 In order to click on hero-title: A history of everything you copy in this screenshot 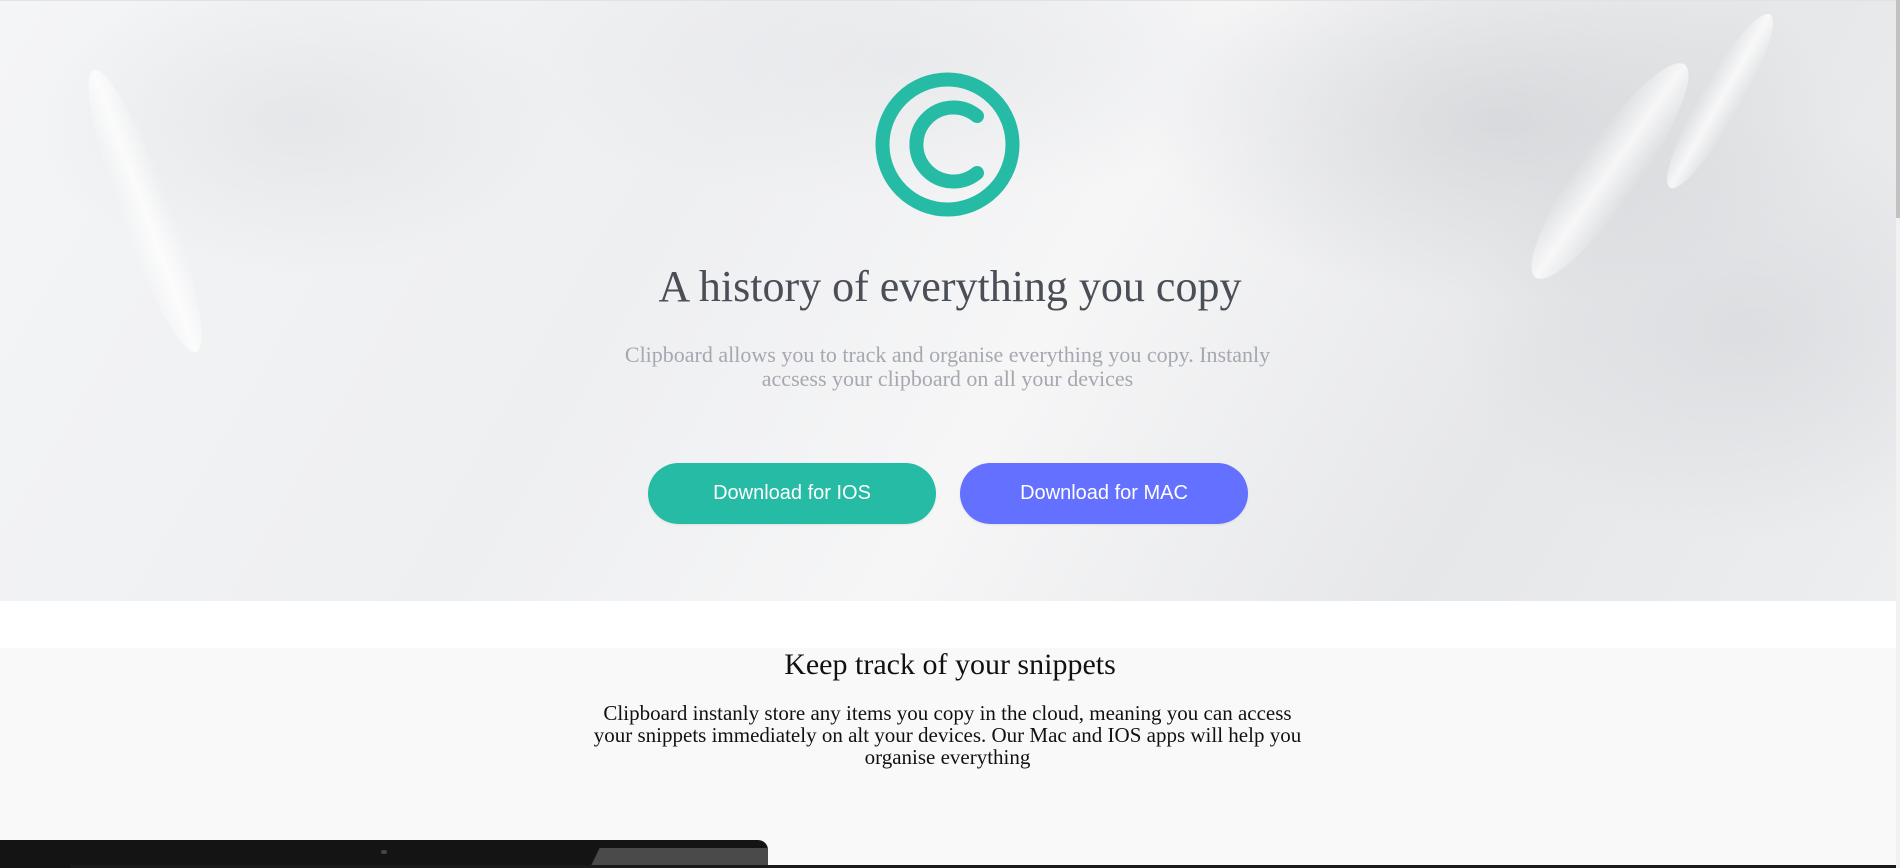, I will do `click(950, 286)`.